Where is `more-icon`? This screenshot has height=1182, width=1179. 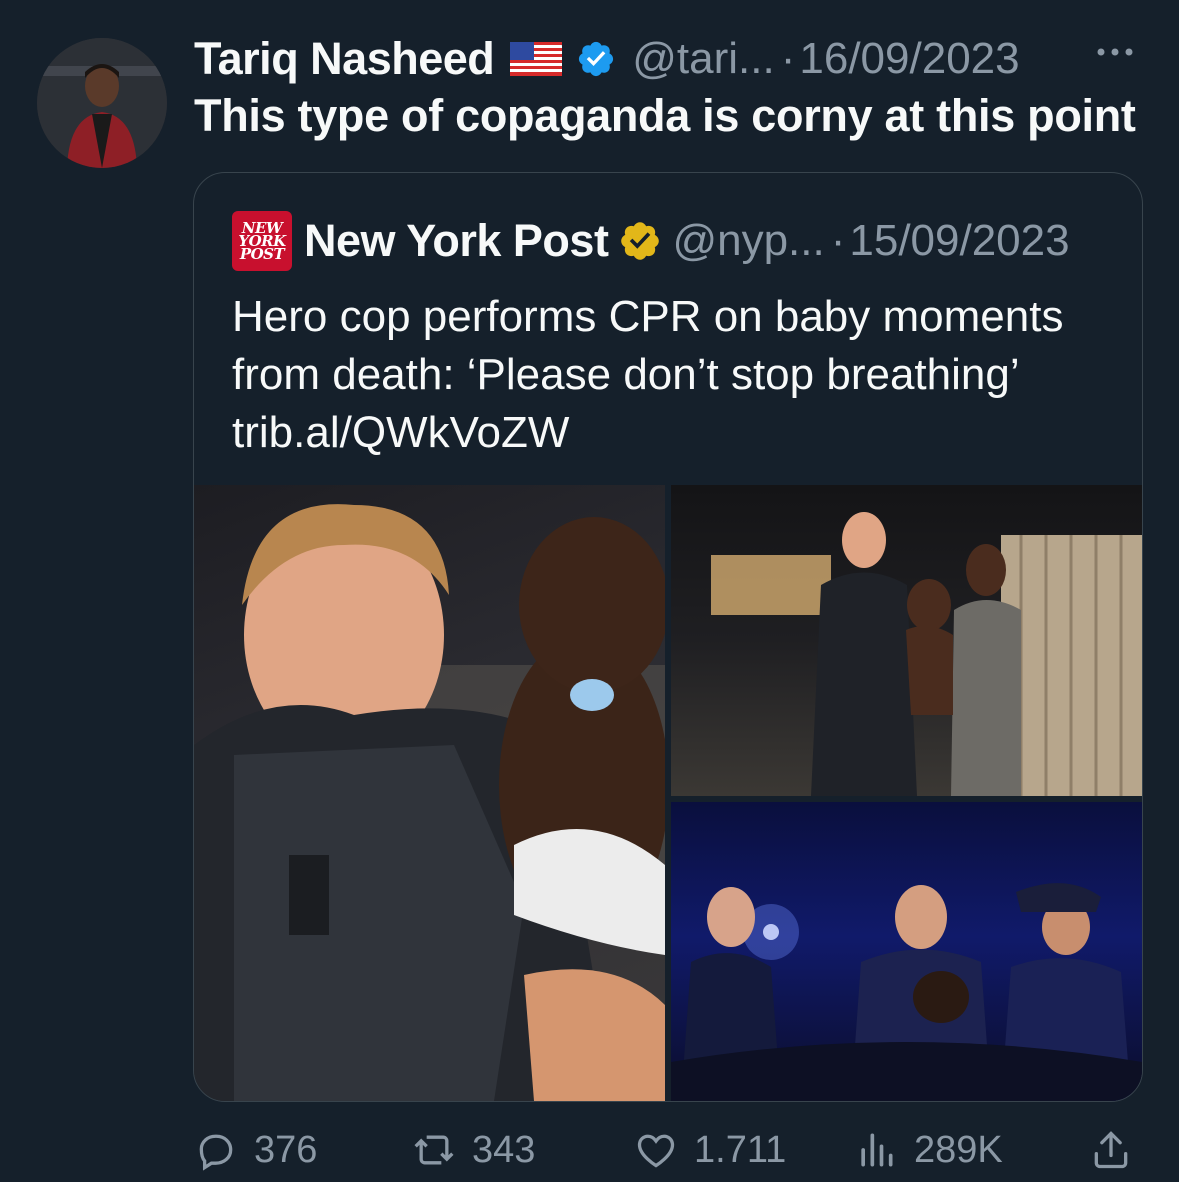
more-icon is located at coordinates (1115, 52).